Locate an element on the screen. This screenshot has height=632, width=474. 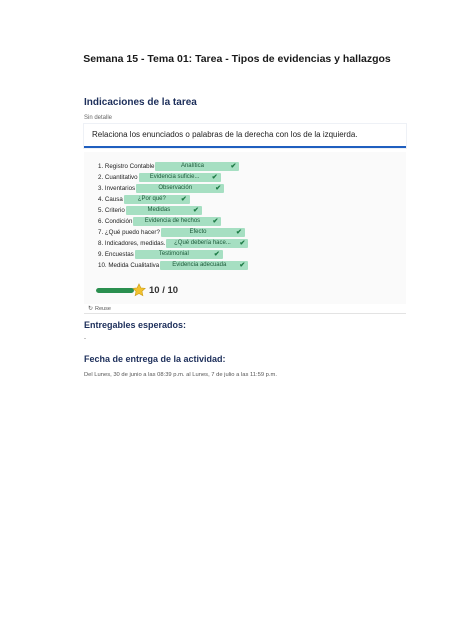
match-answer-chip: Evidencia suficie... ✔ is located at coordinates (179, 177).